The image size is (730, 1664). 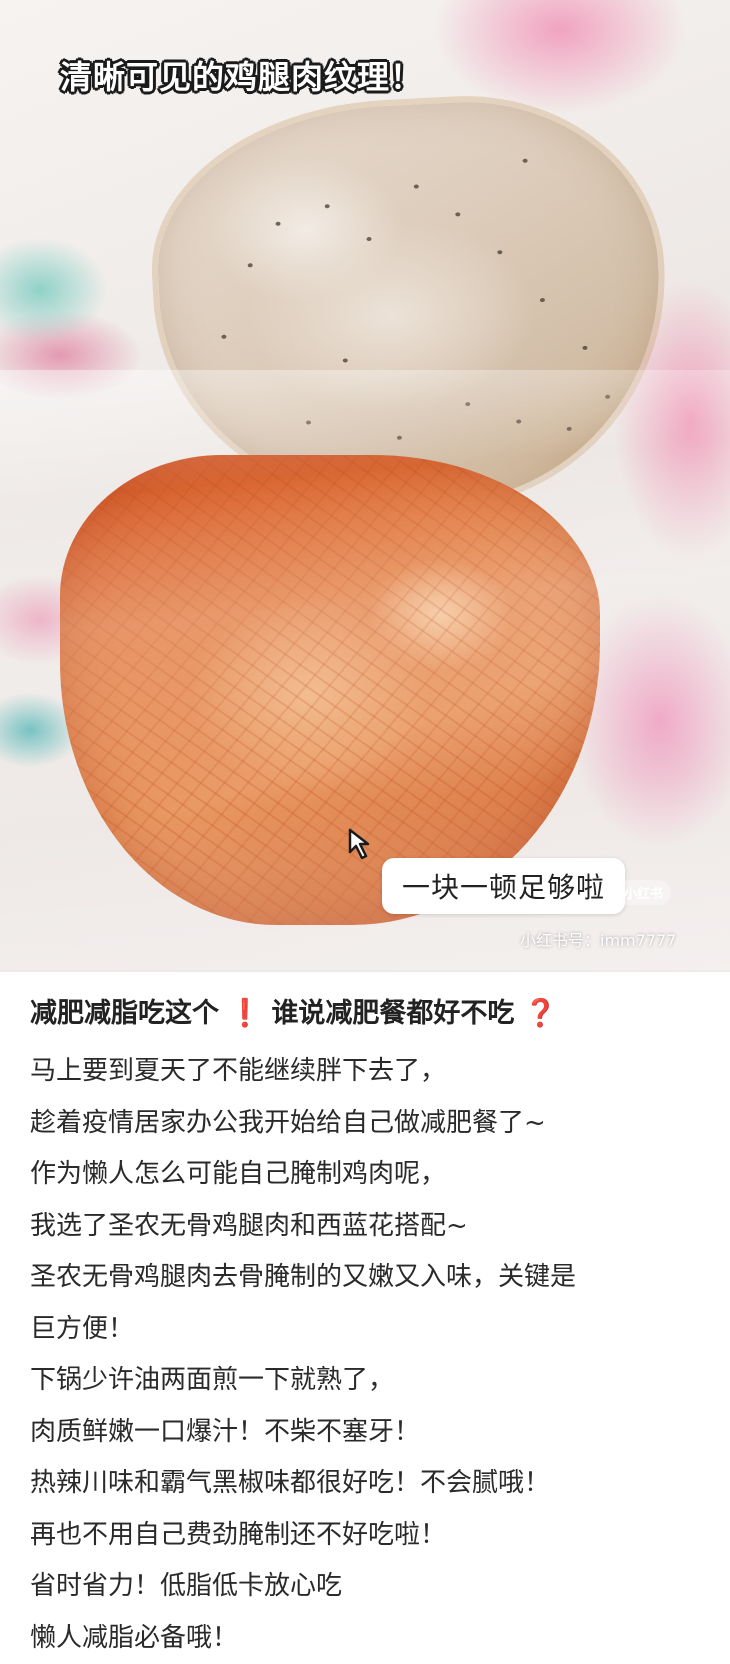 I want to click on post-line: 懒人减脂必备哦！, so click(x=365, y=1638).